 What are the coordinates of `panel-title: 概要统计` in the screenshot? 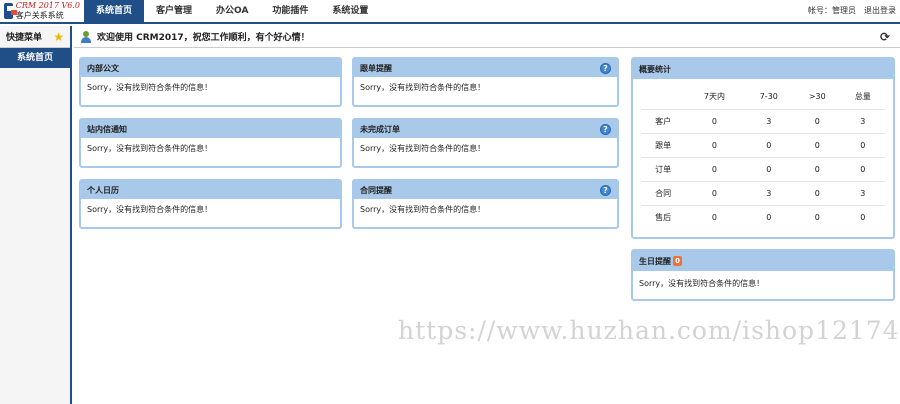 It's located at (655, 69).